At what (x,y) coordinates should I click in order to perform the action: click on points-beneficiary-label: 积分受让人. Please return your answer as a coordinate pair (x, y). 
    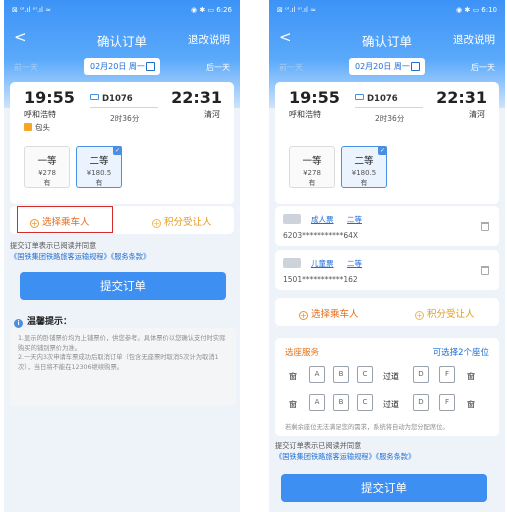
    Looking at the image, I should click on (188, 222).